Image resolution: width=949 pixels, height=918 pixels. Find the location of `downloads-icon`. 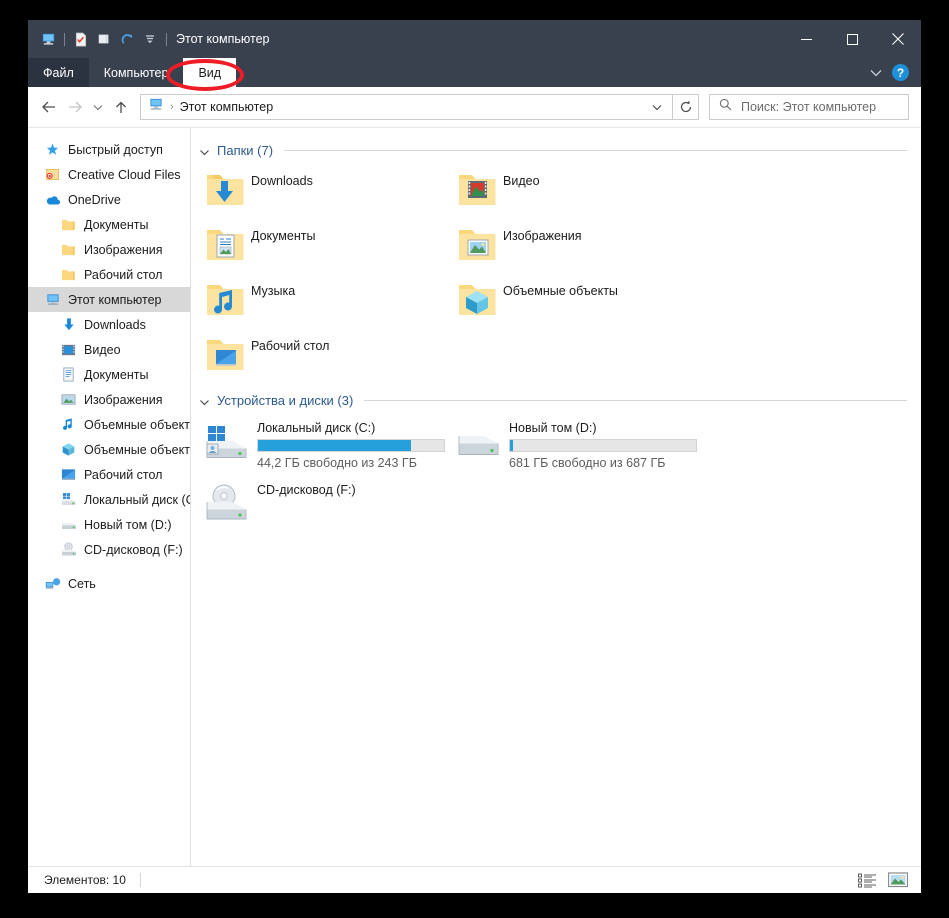

downloads-icon is located at coordinates (68, 324).